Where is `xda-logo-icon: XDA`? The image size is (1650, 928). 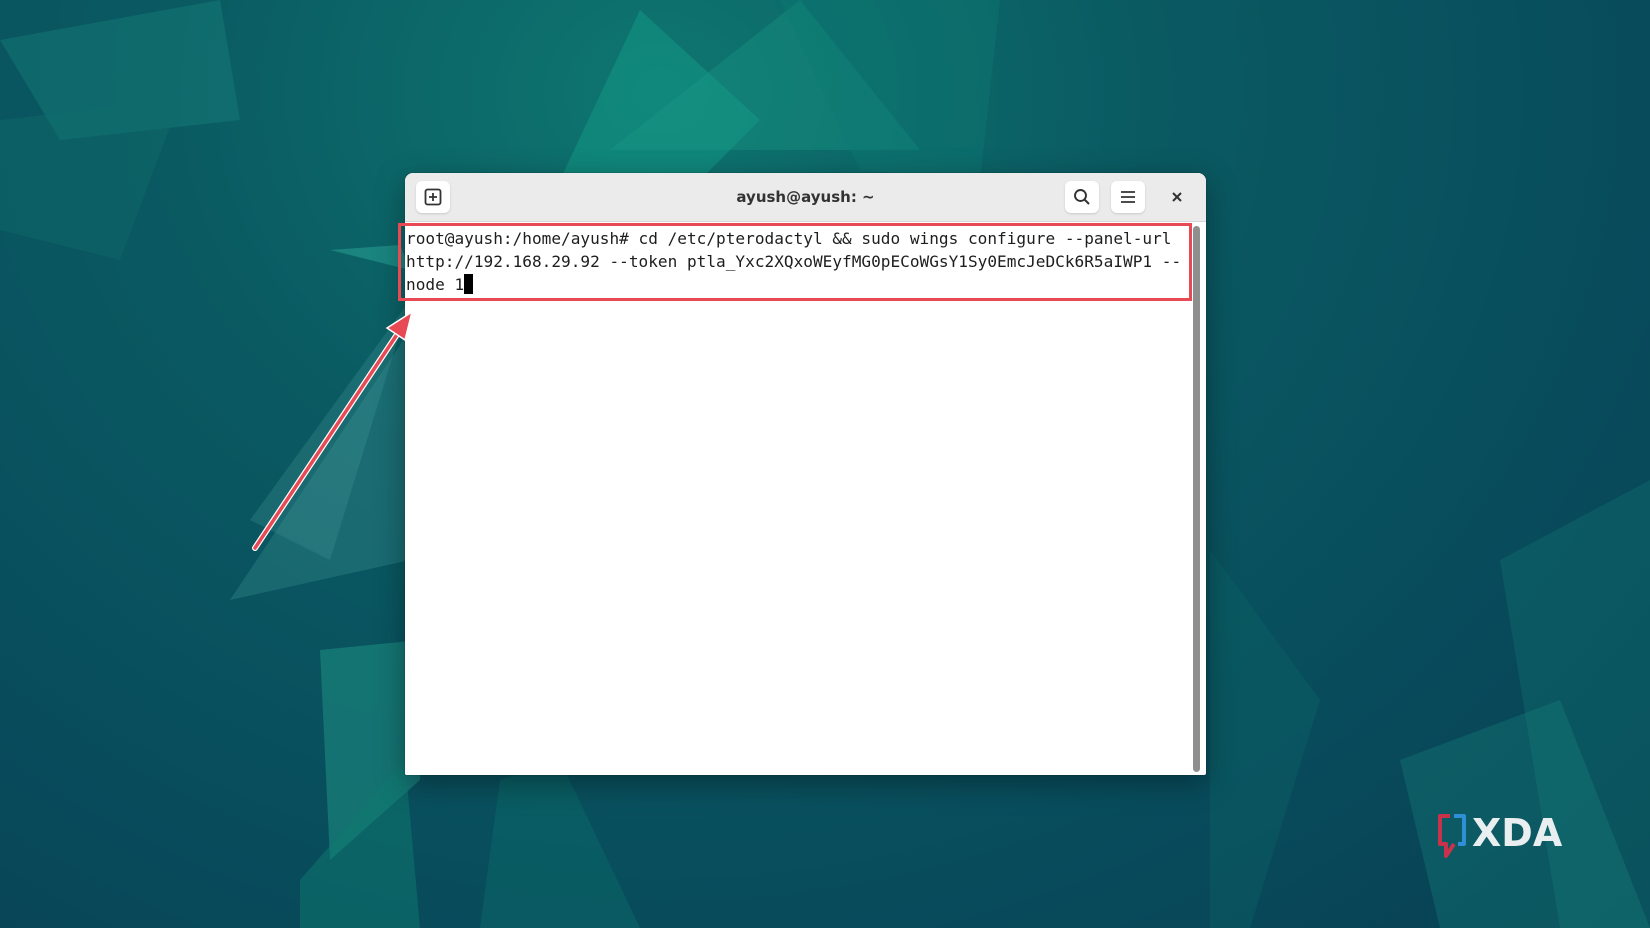 xda-logo-icon: XDA is located at coordinates (1500, 834).